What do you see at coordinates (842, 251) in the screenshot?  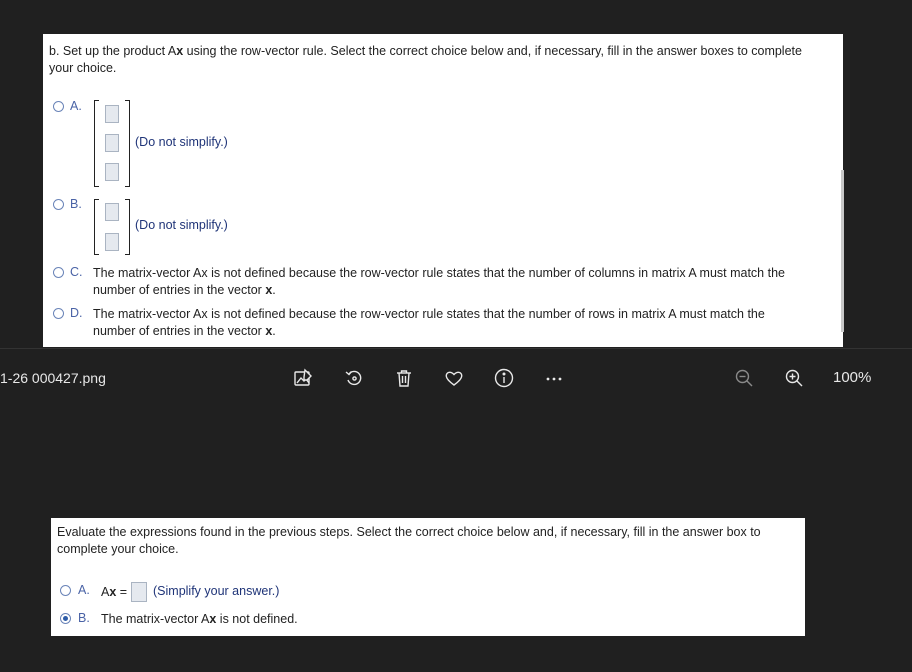 I see `scrollbar` at bounding box center [842, 251].